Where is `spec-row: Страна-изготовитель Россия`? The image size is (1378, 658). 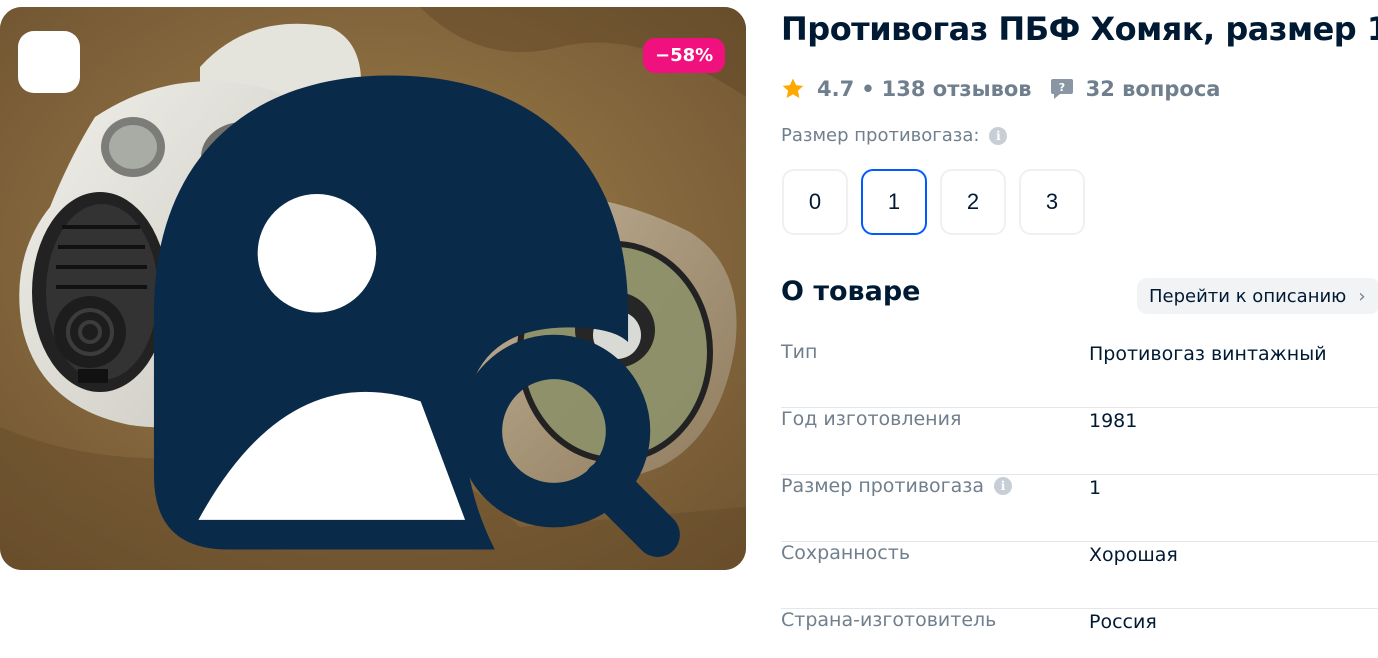 spec-row: Страна-изготовитель Россия is located at coordinates (1079, 633).